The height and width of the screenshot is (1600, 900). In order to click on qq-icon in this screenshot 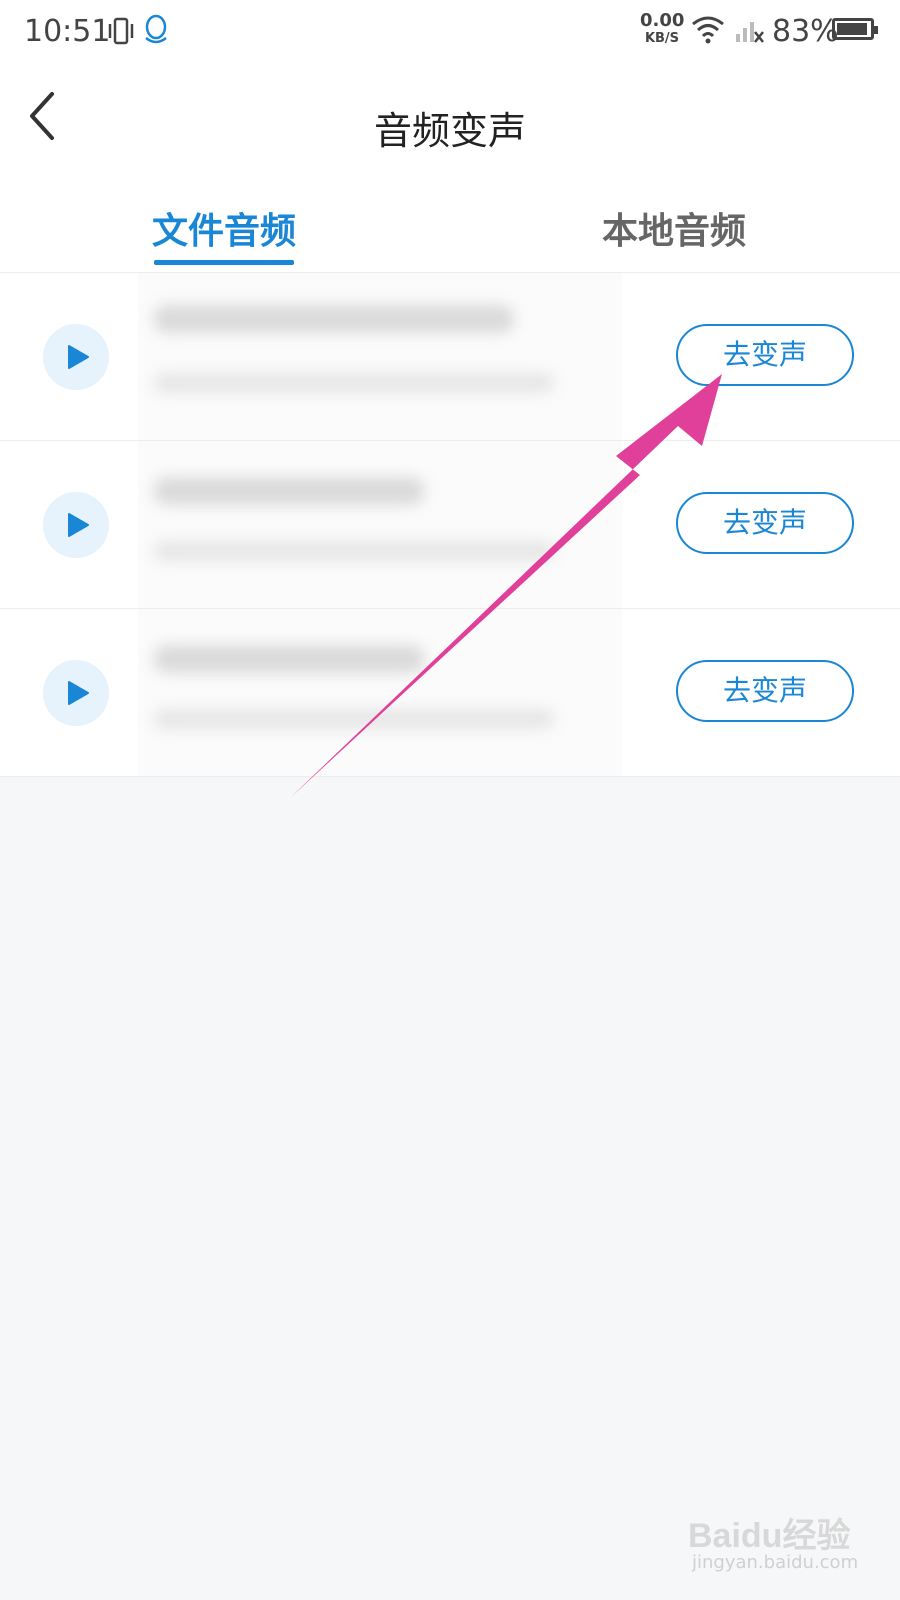, I will do `click(156, 32)`.